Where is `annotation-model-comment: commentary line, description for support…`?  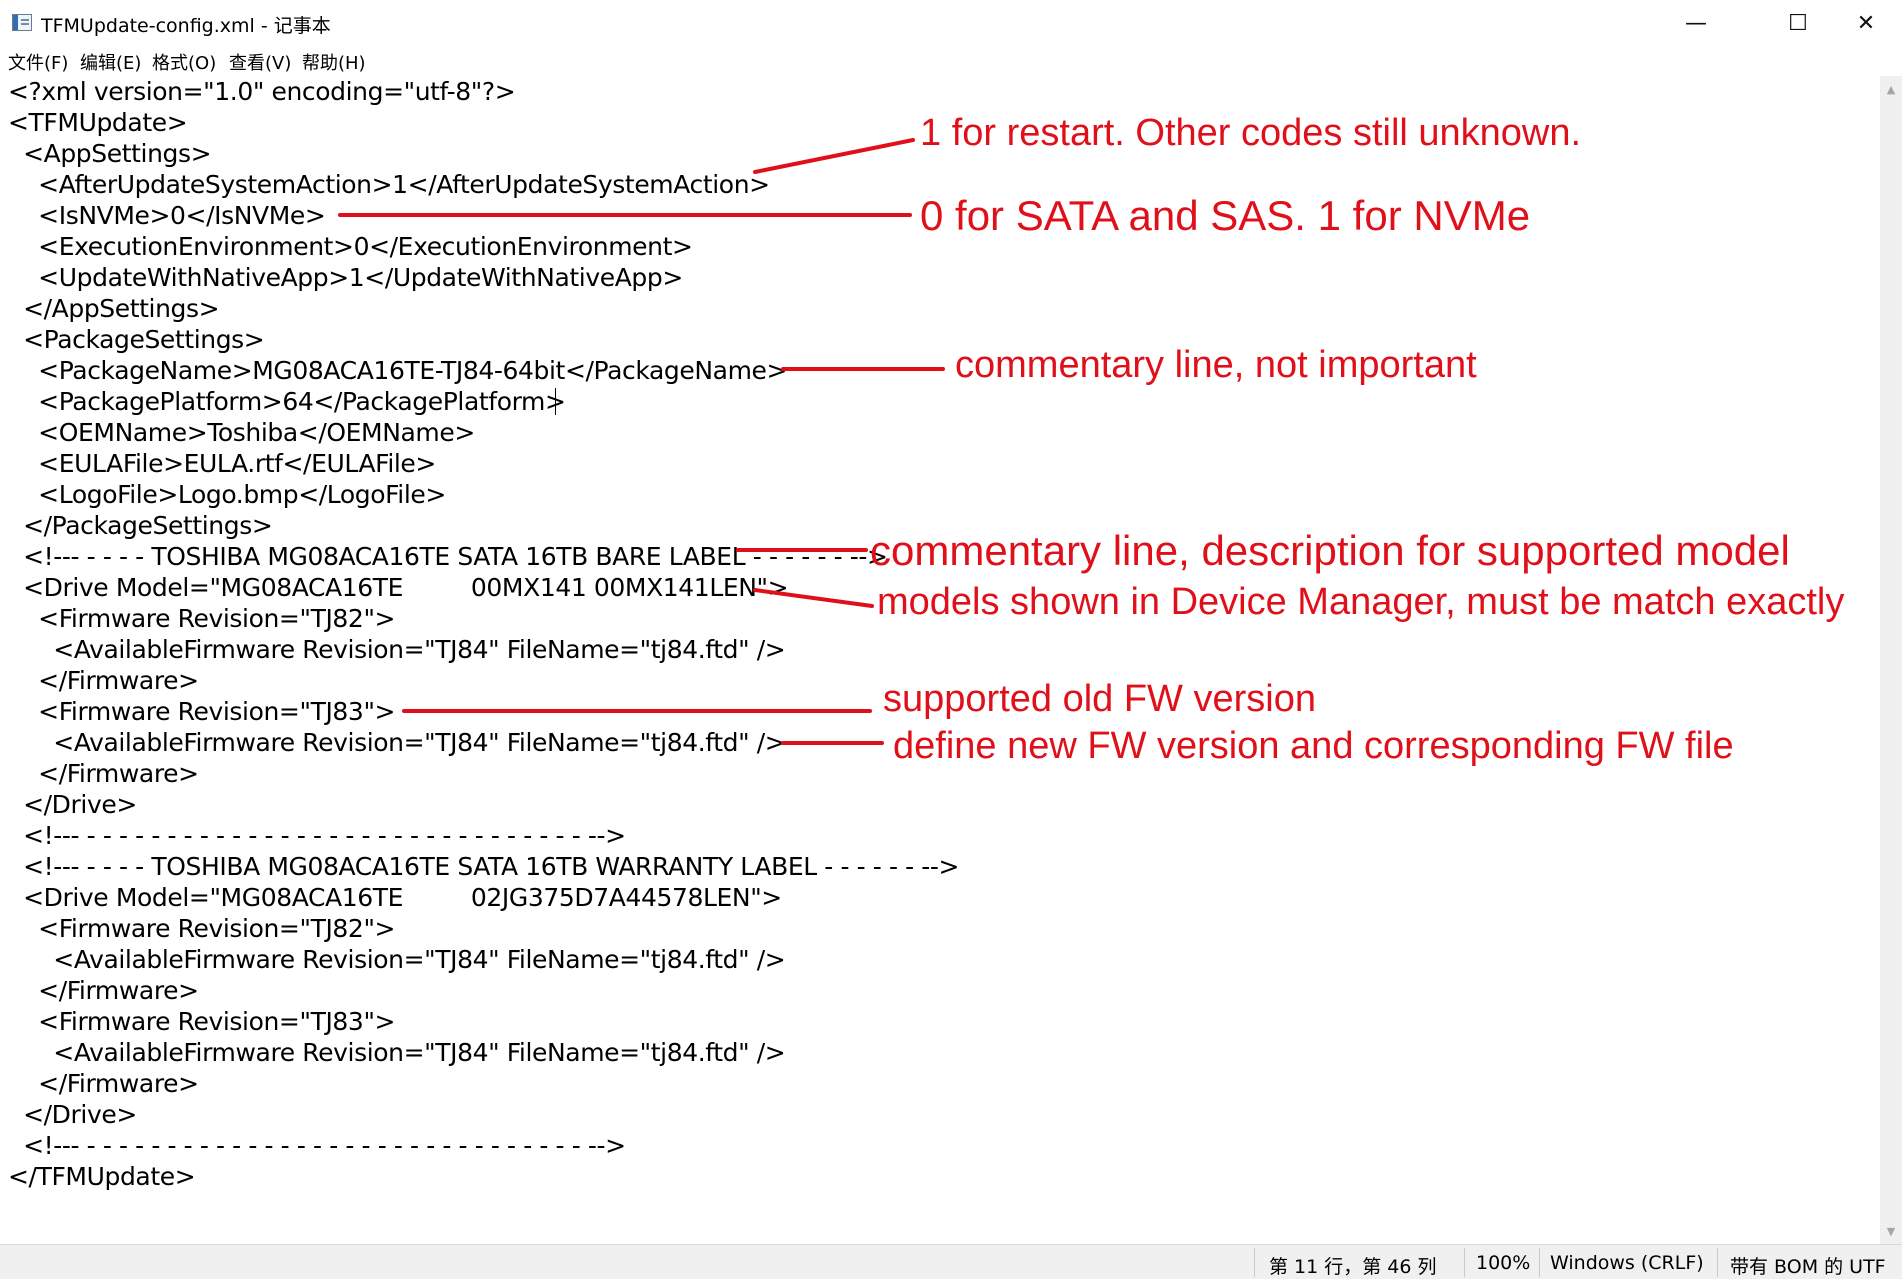 annotation-model-comment: commentary line, description for support… is located at coordinates (1330, 550).